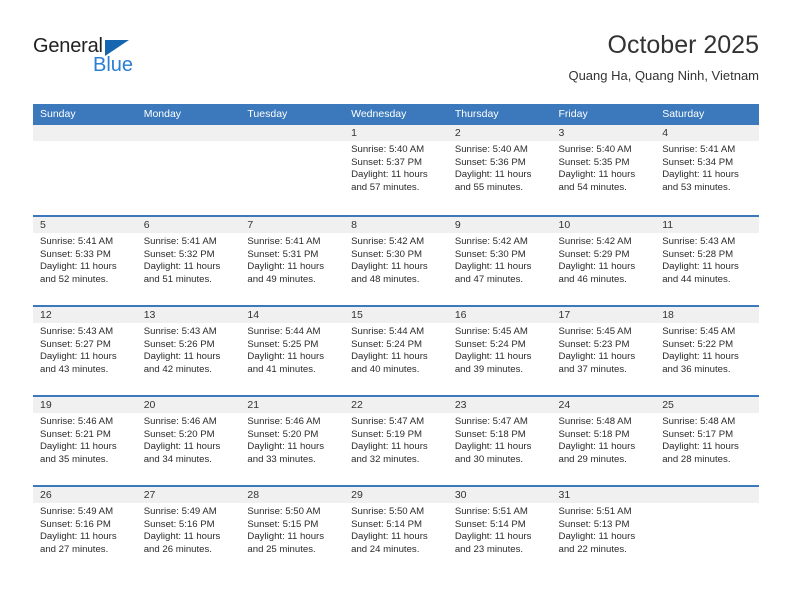 The height and width of the screenshot is (612, 792). I want to click on day-detail-line: and 55 minutes., so click(489, 187).